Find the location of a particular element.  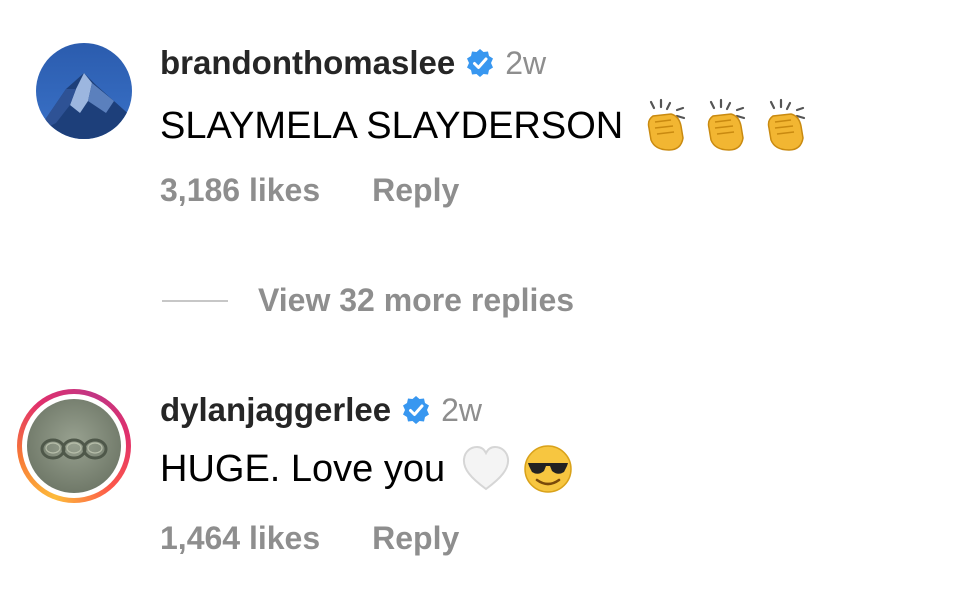

story-ring-avatar is located at coordinates (74, 446).